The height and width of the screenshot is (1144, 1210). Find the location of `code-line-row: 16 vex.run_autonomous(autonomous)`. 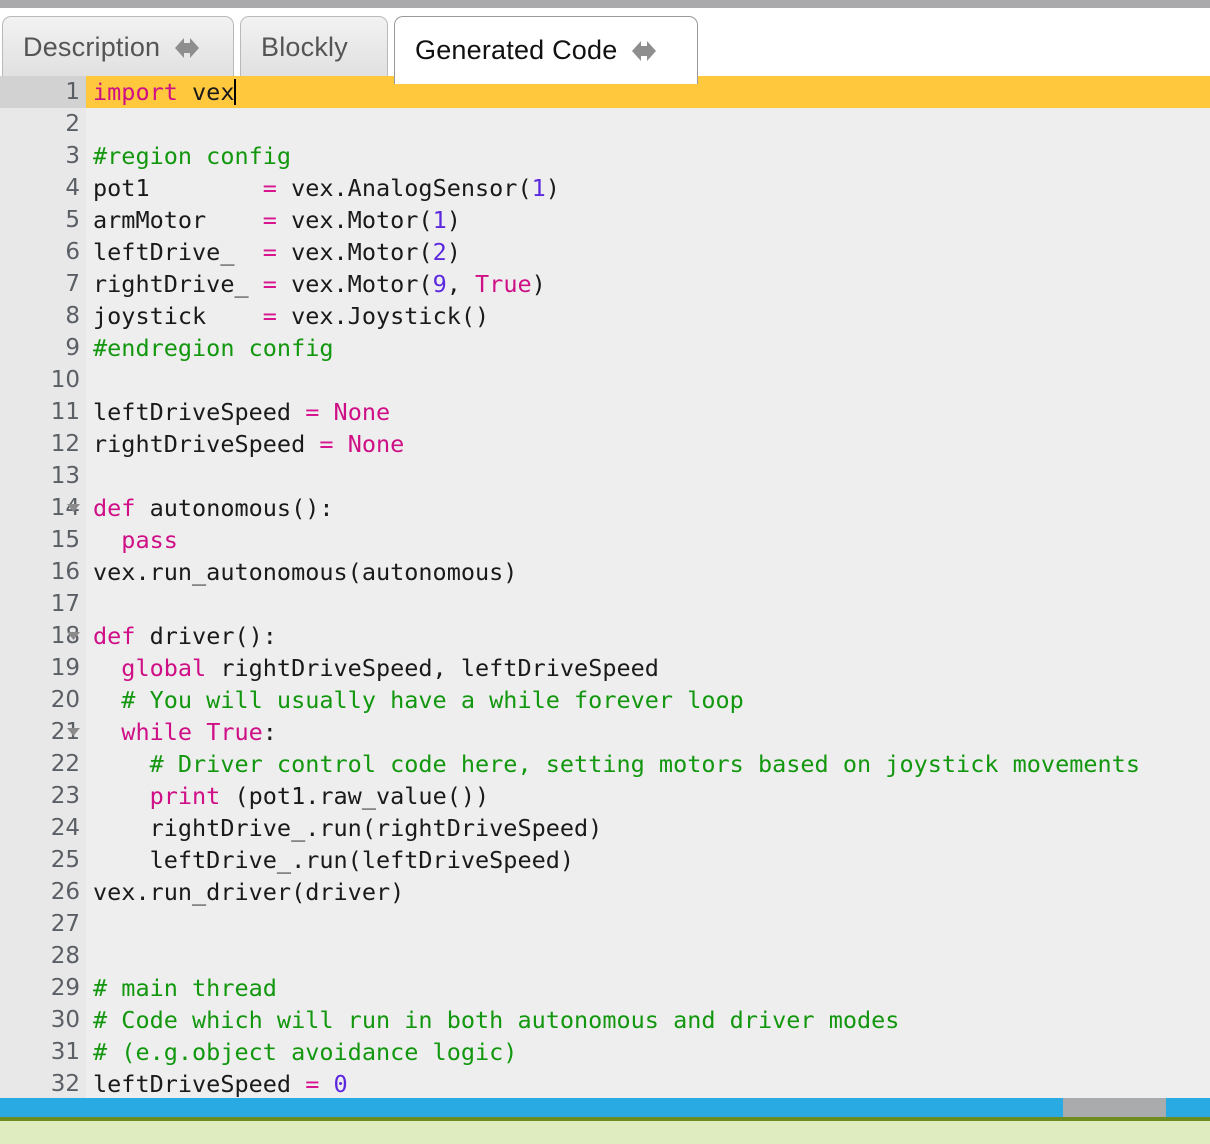

code-line-row: 16 vex.run_autonomous(autonomous) is located at coordinates (605, 572).